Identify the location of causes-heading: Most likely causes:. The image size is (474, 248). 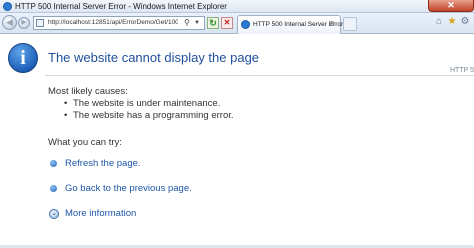
(88, 91).